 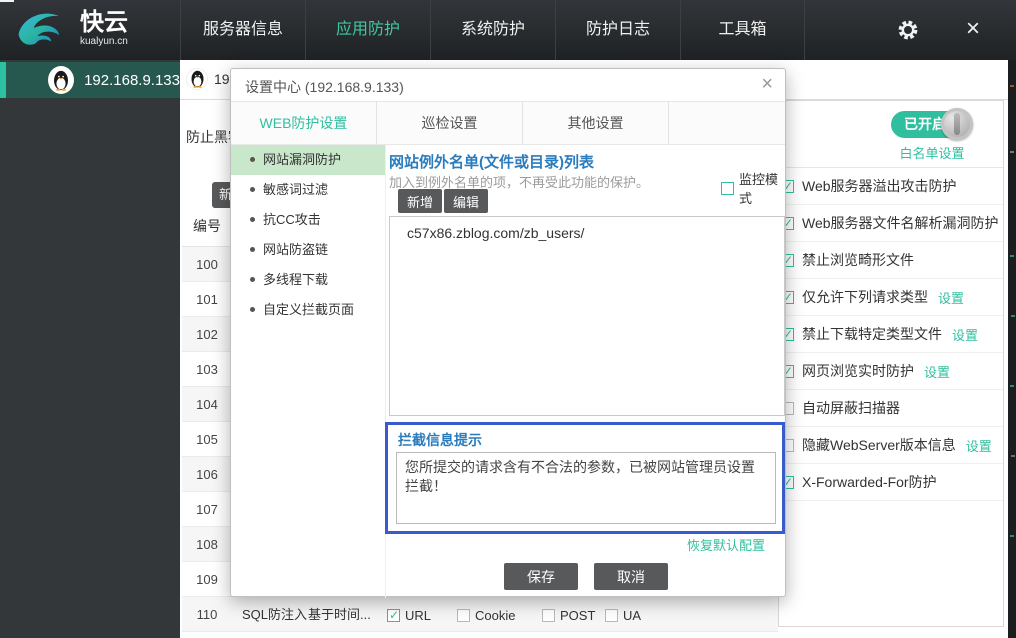 I want to click on menu-item-label: 网站漏洞防护, so click(x=302, y=159).